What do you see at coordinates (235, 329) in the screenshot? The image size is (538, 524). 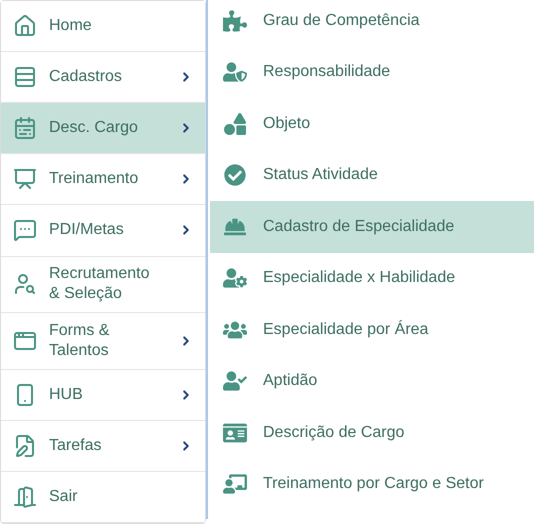 I see `users-icon` at bounding box center [235, 329].